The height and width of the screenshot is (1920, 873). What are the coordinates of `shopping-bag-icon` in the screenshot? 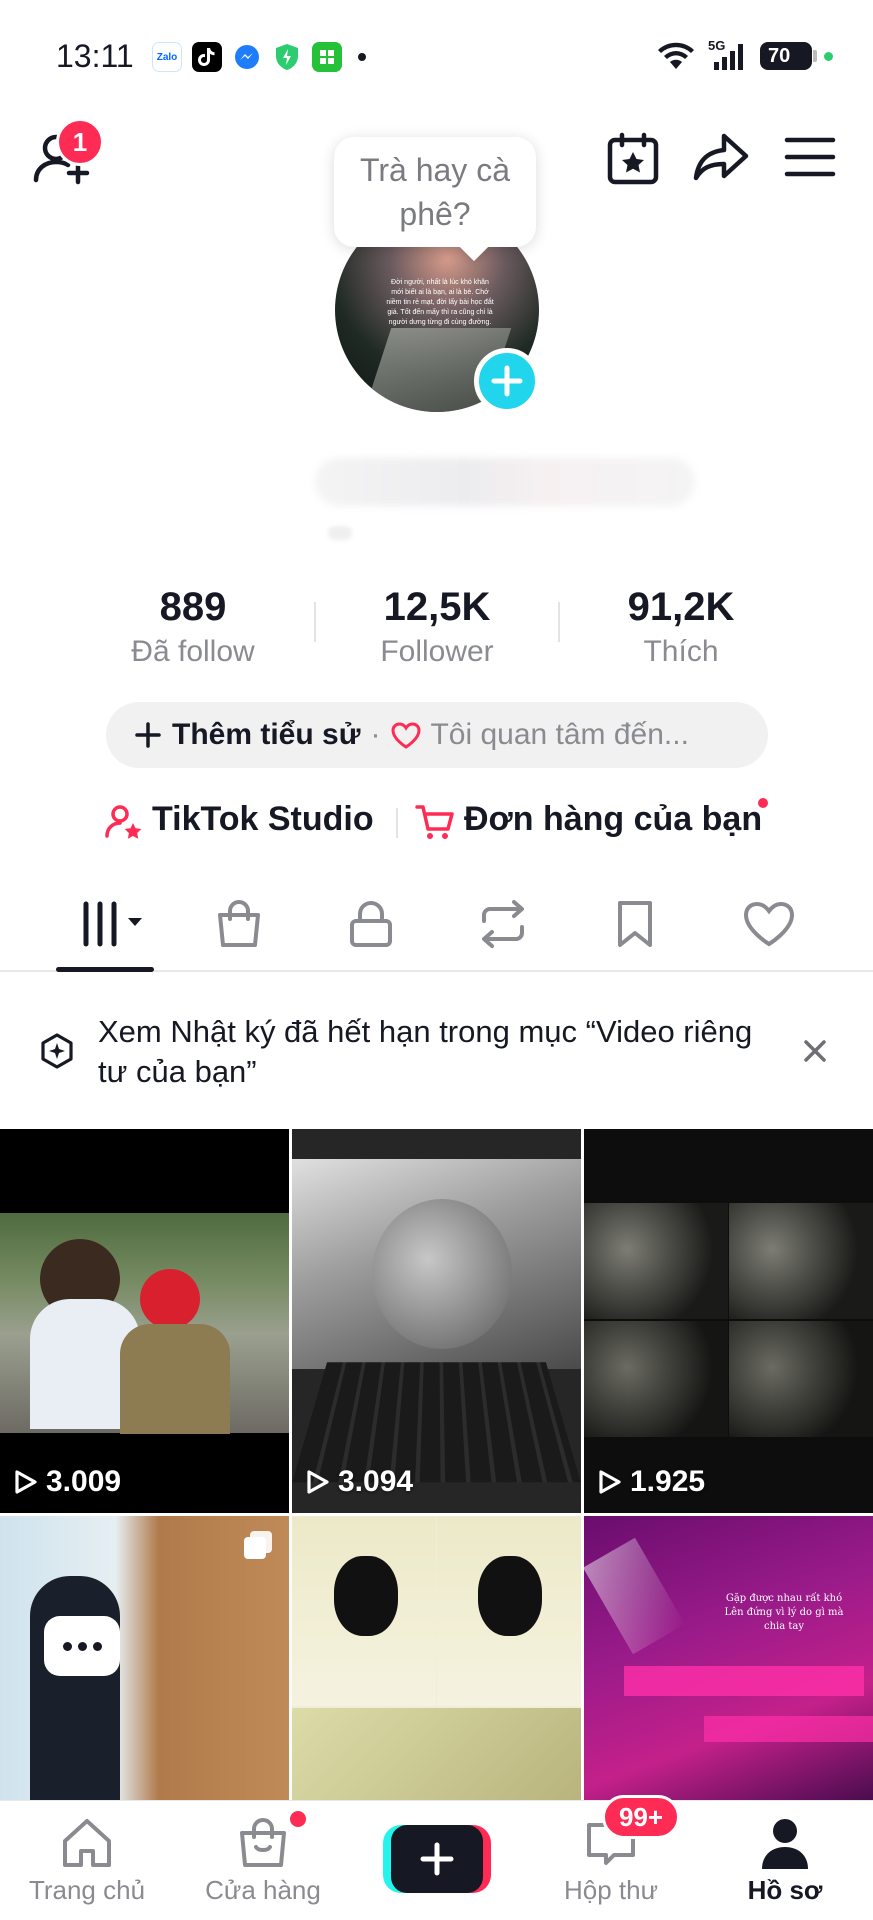 It's located at (239, 923).